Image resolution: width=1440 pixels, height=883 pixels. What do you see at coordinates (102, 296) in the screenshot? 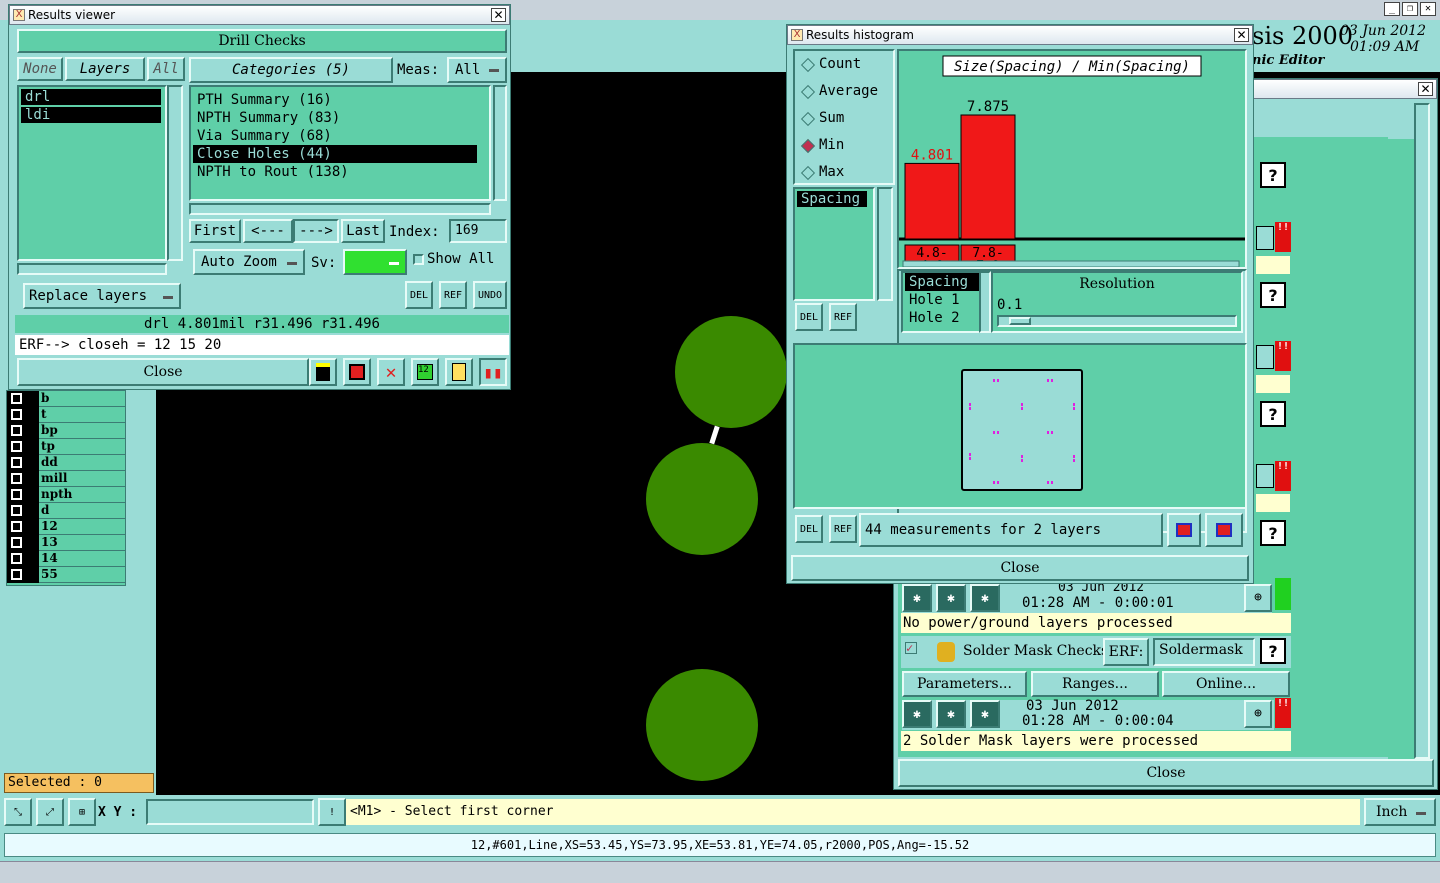
I see `replace-layers-dropdown: Replace layers` at bounding box center [102, 296].